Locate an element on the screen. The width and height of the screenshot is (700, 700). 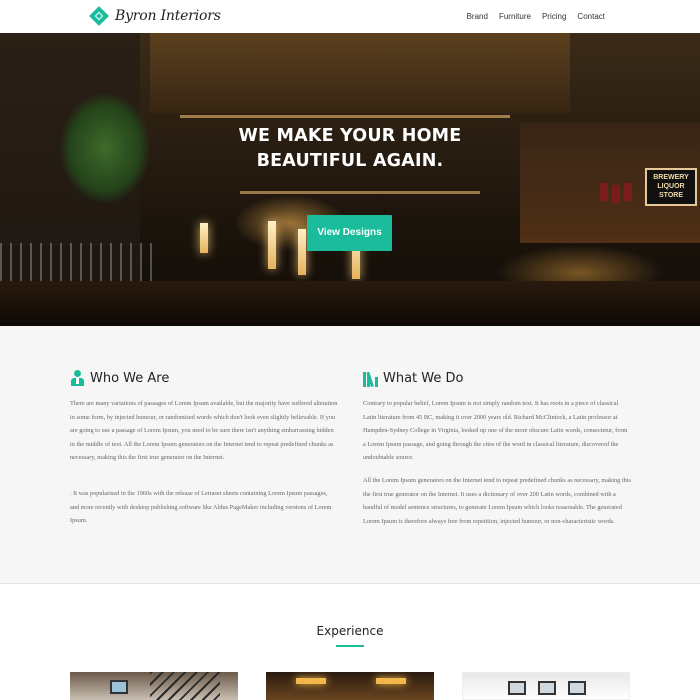
experience-underline is located at coordinates (350, 646).